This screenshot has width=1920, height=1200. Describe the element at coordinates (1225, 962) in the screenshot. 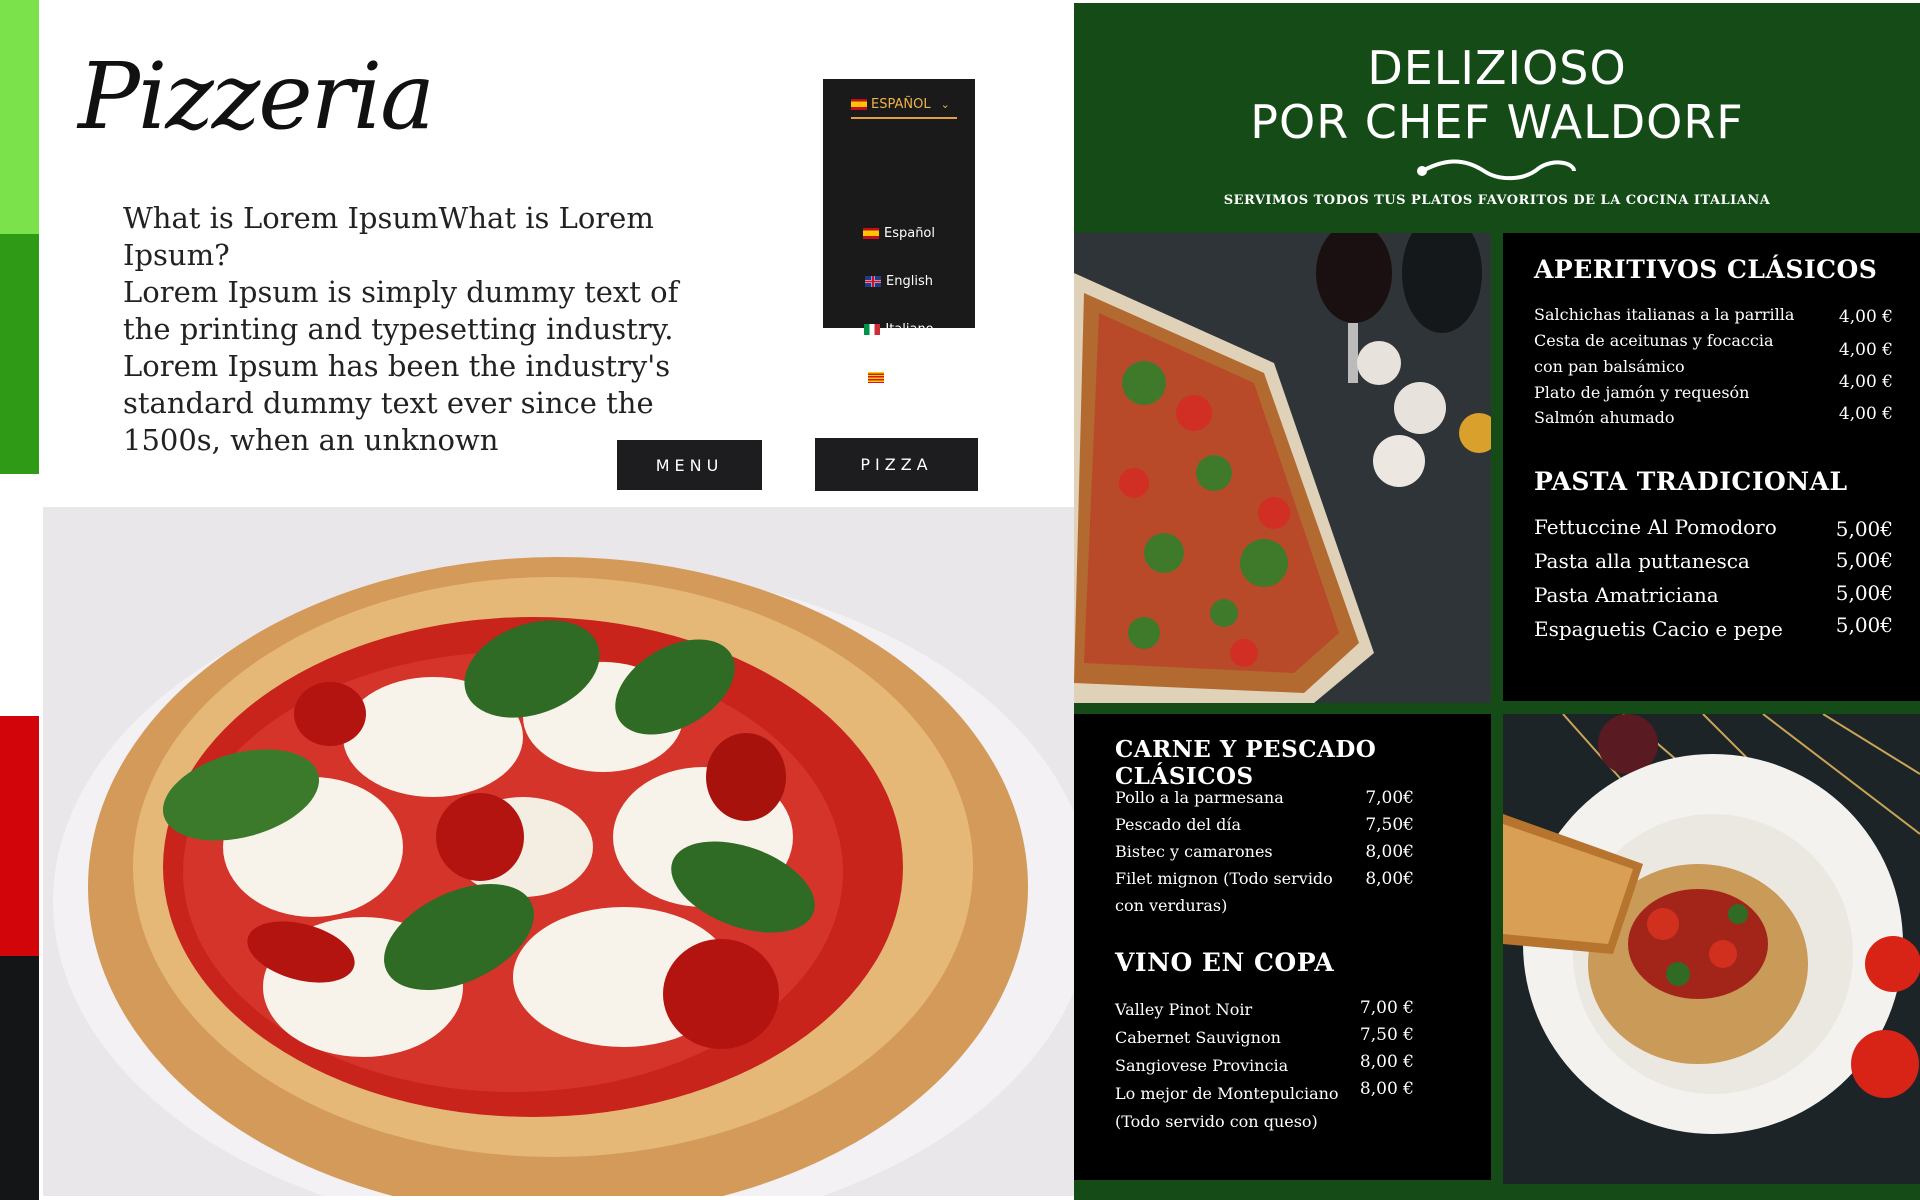

I see `section-title-vino: VINO EN COPA` at that location.